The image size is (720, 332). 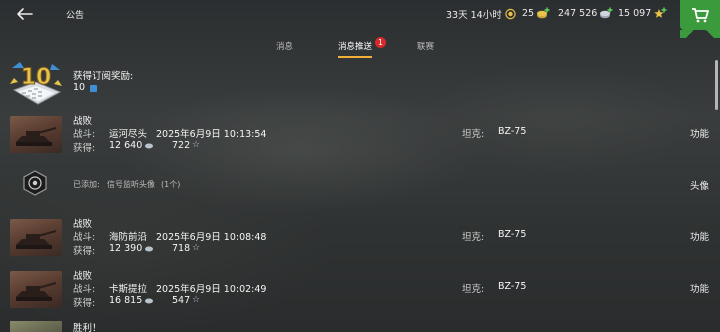 I want to click on free-xp-balance: 15 097, so click(x=642, y=13).